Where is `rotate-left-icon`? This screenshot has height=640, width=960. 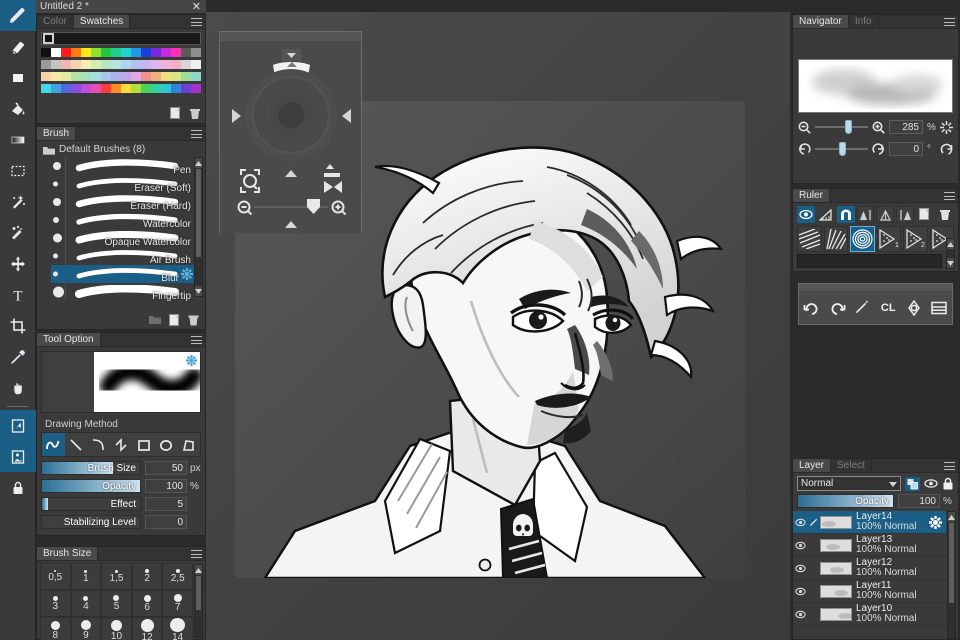 rotate-left-icon is located at coordinates (804, 149).